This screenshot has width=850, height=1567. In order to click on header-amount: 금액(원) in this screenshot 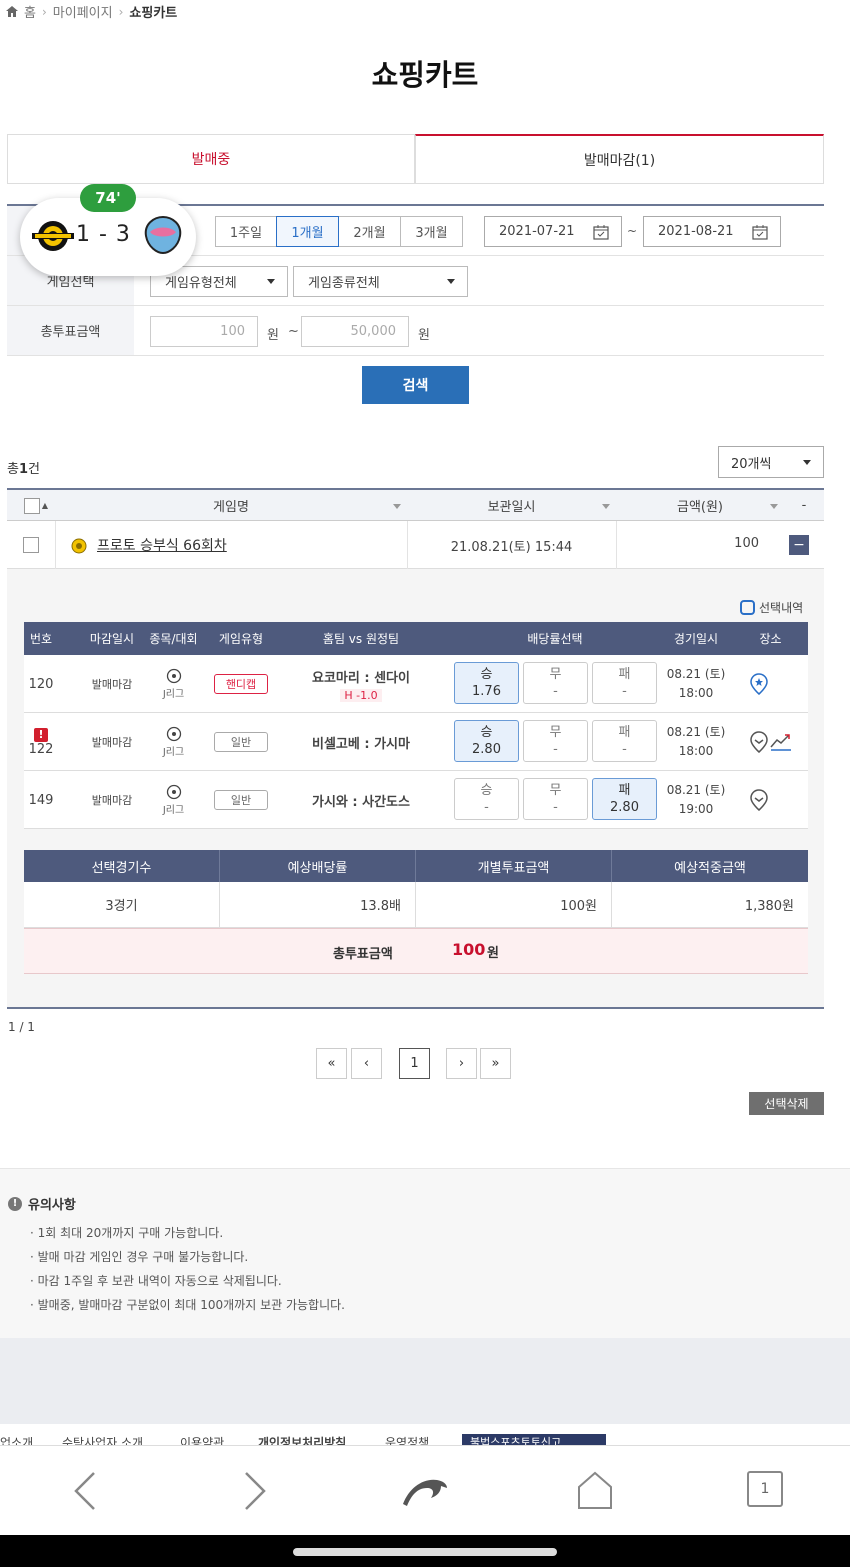, I will do `click(700, 505)`.